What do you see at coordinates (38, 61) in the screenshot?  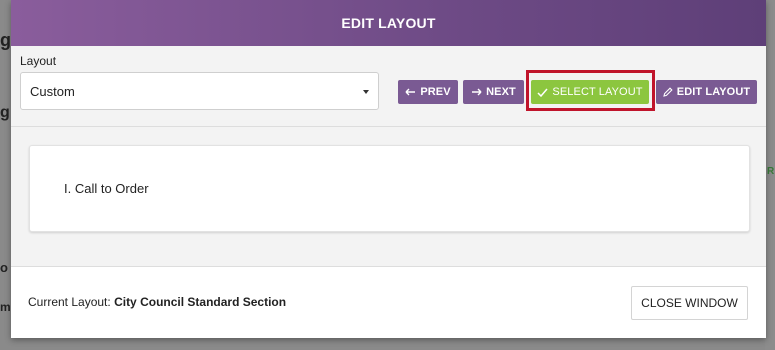 I see `layout-label: Layout` at bounding box center [38, 61].